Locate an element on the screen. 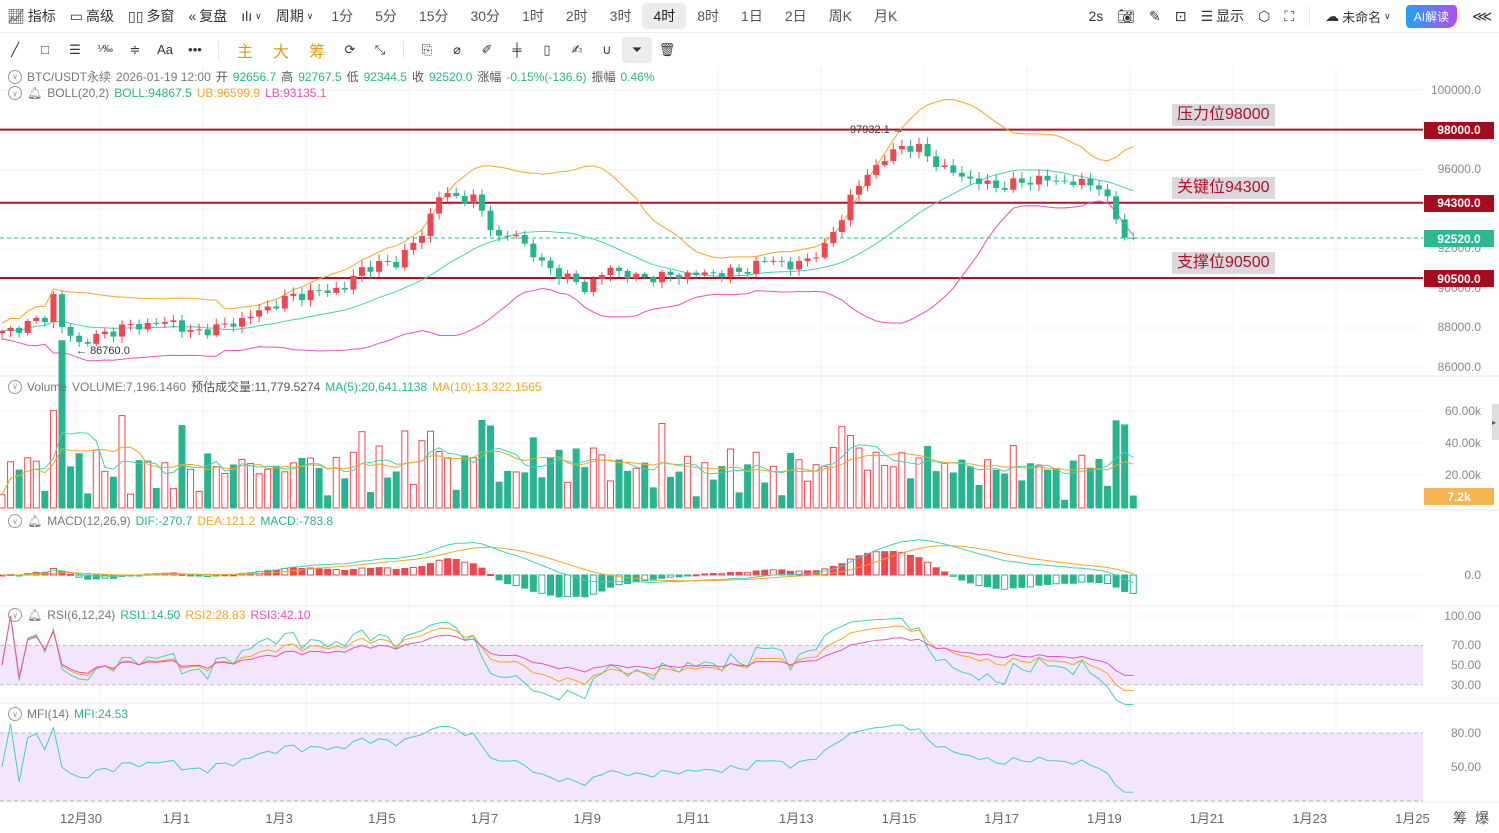 This screenshot has width=1499, height=833. level-price-tag: 90500.0 is located at coordinates (1459, 278).